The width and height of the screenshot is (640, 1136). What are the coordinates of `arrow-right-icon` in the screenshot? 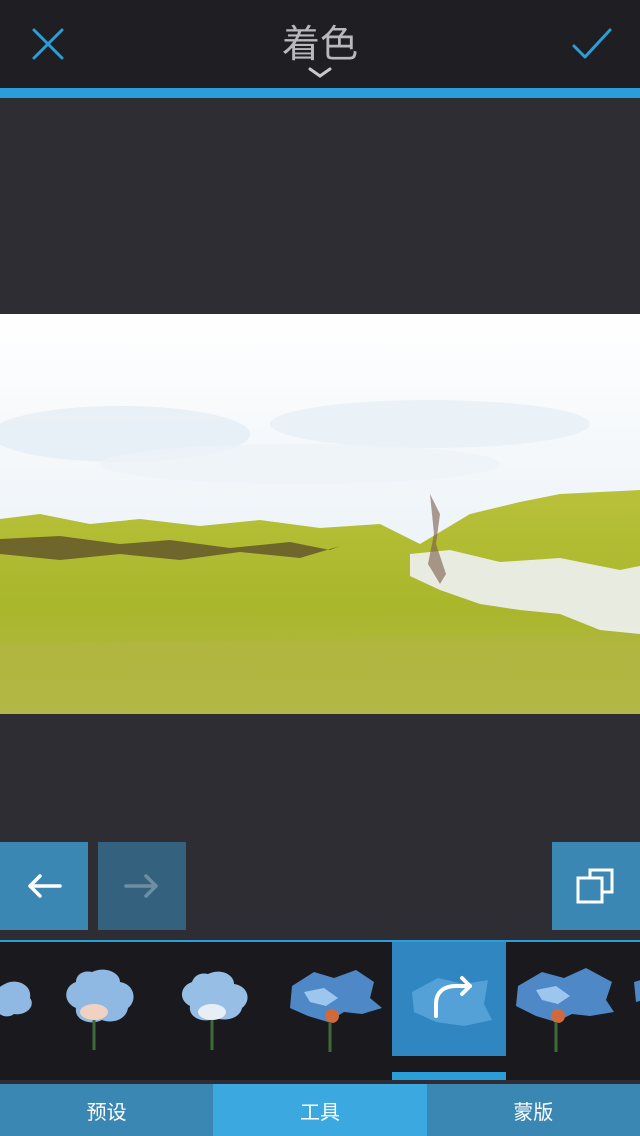 It's located at (141, 886).